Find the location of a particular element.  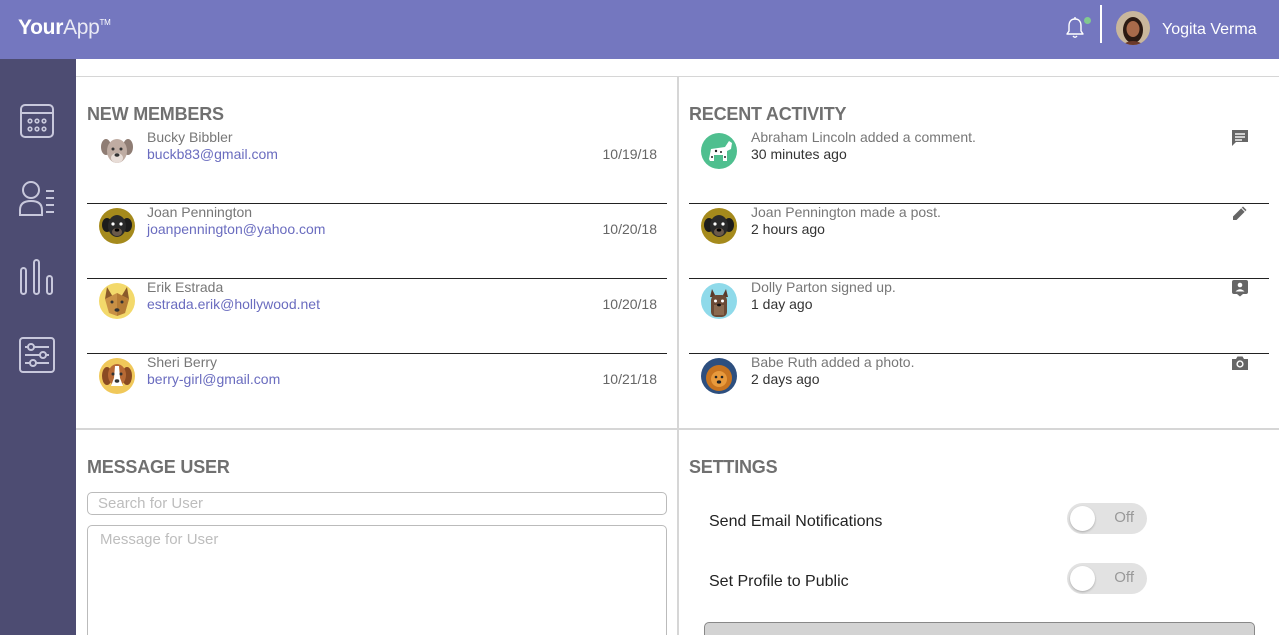

settings-sliders-icon is located at coordinates (37, 355).